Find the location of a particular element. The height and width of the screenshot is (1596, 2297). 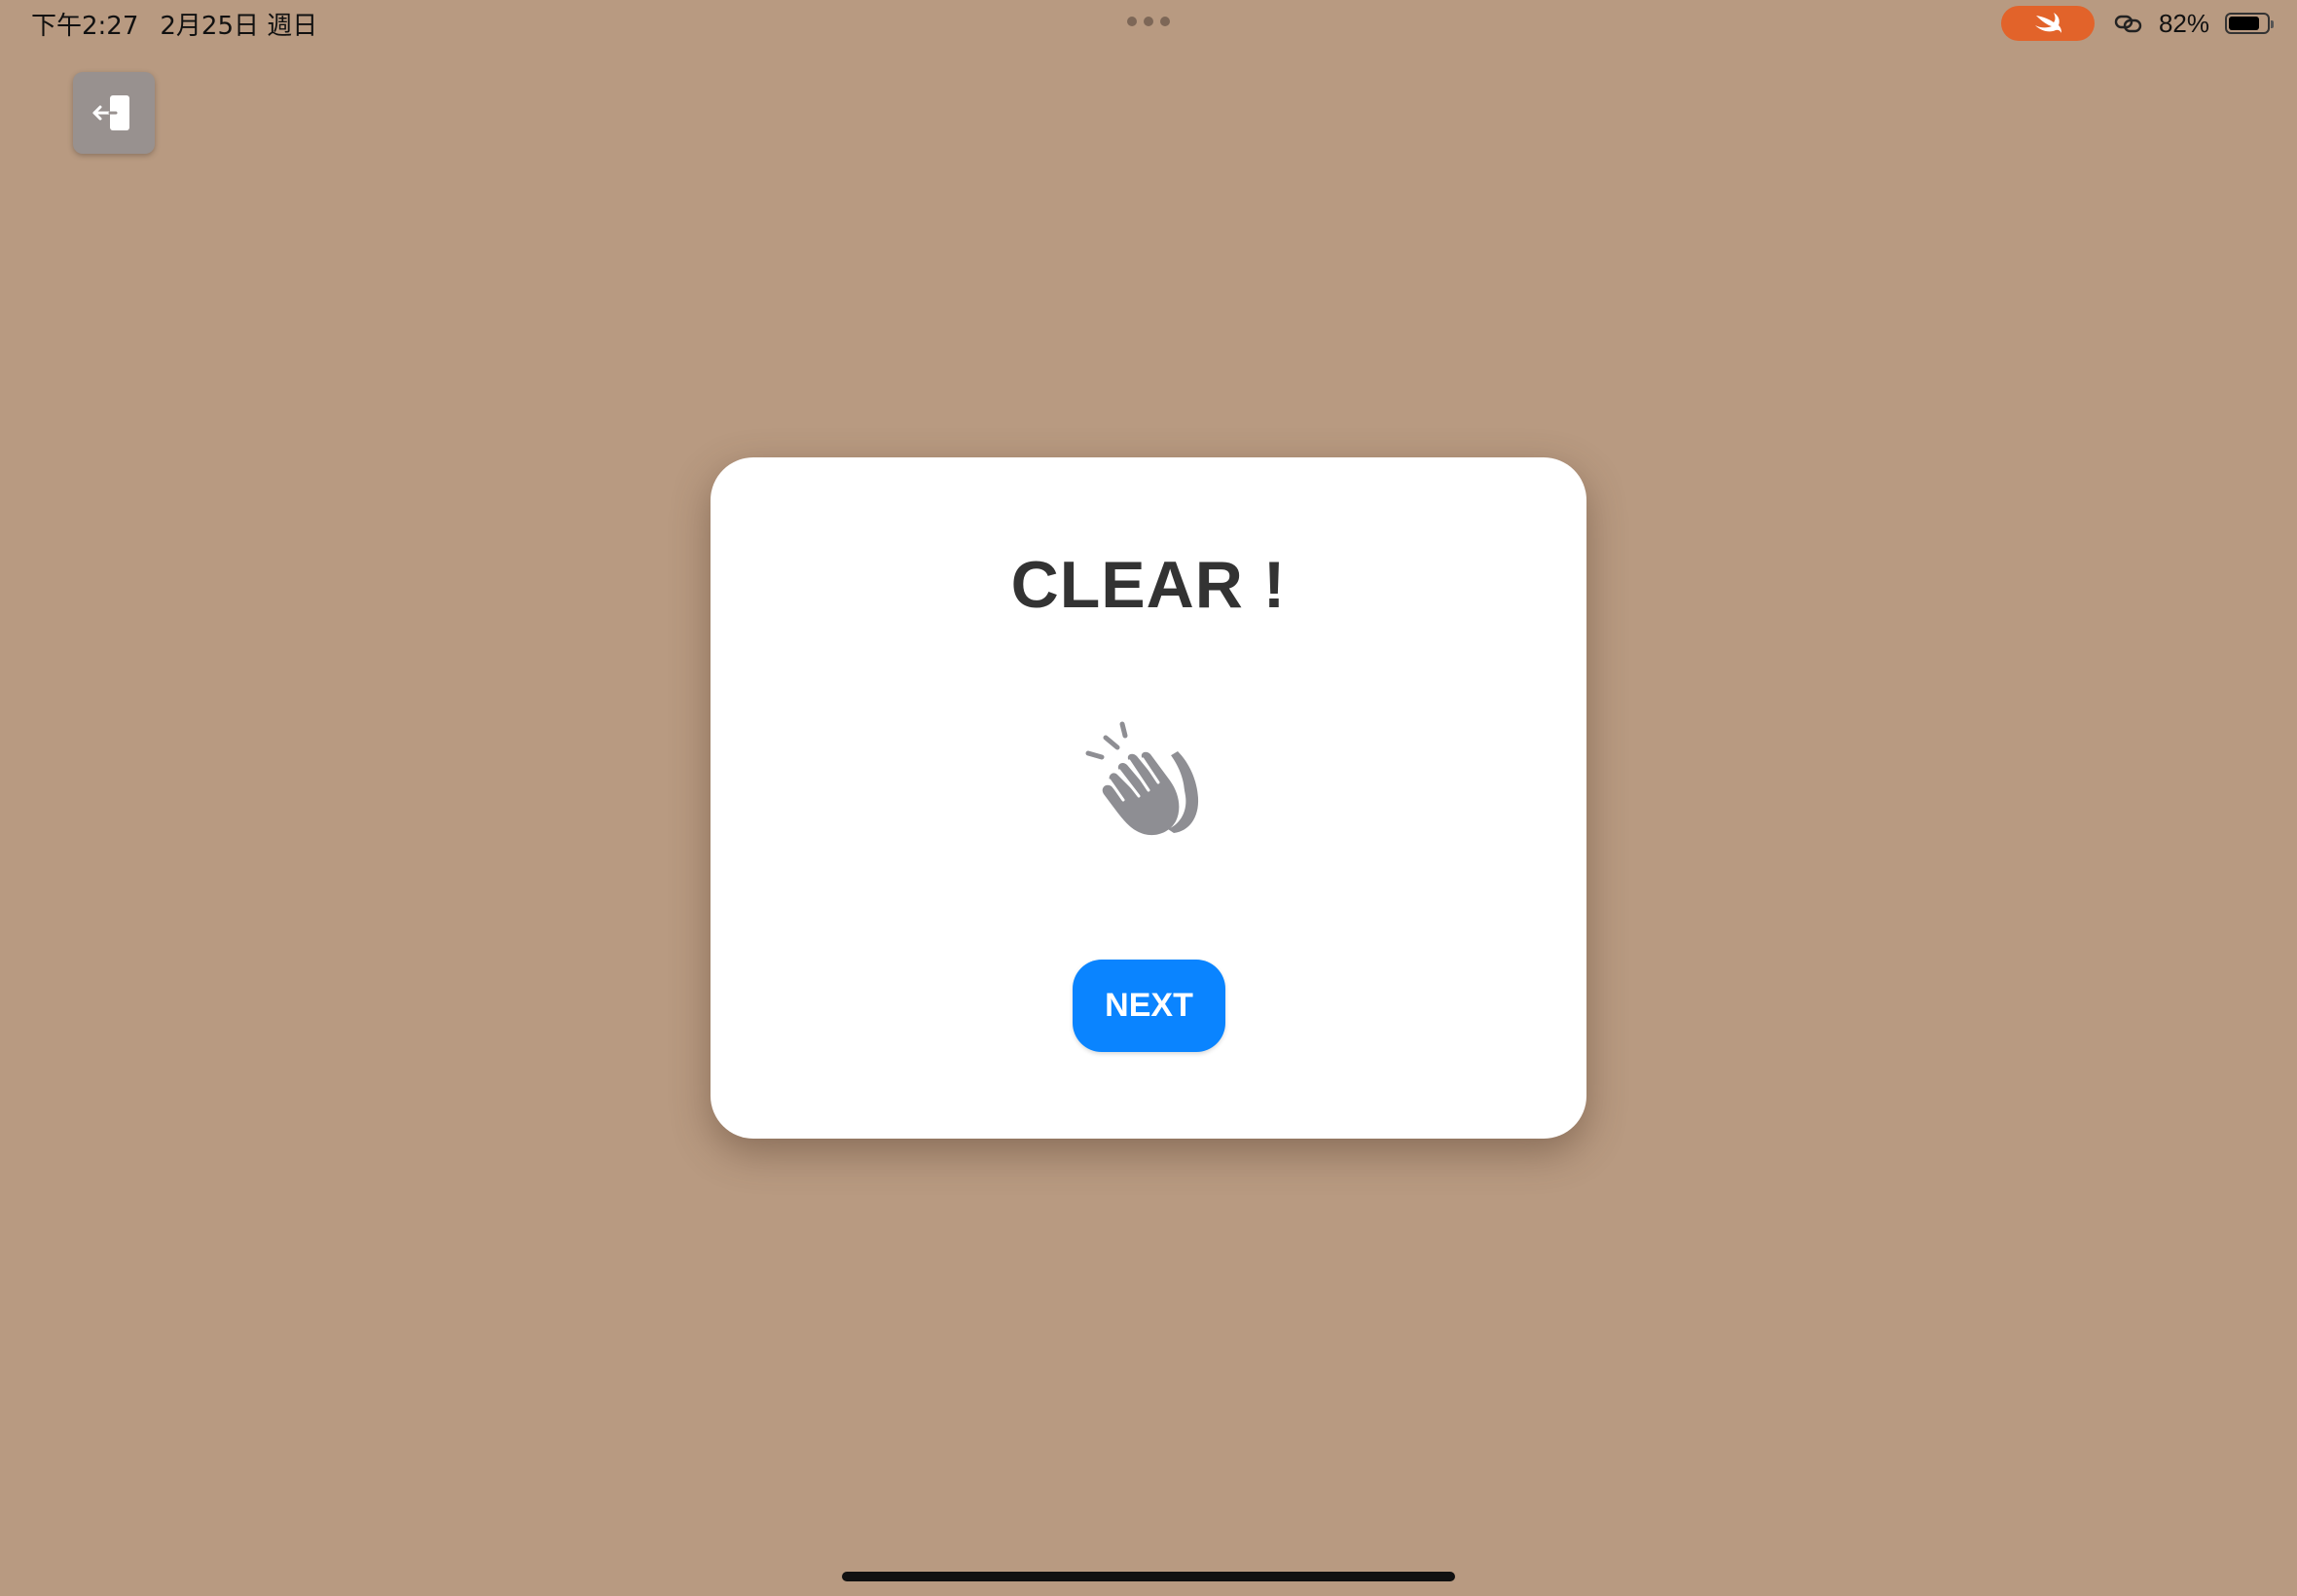

exit-button is located at coordinates (114, 113).